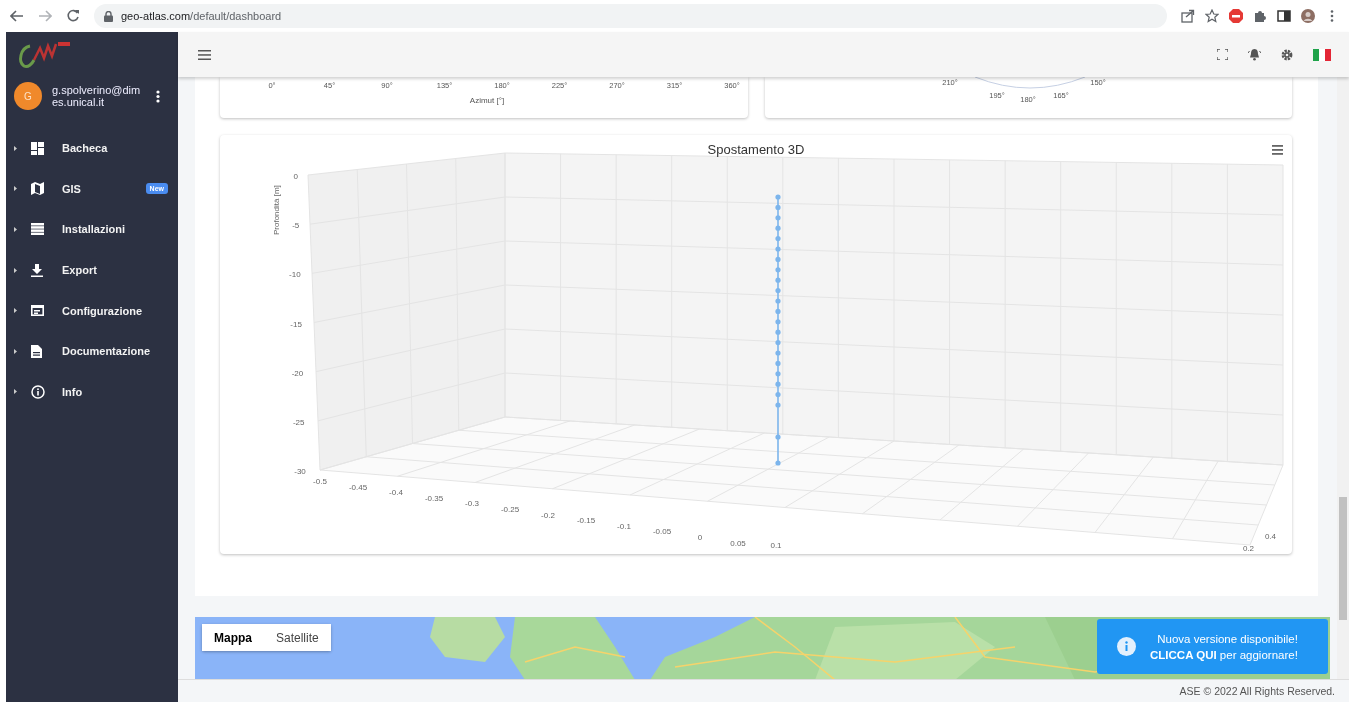  I want to click on dashboard-icon, so click(37, 148).